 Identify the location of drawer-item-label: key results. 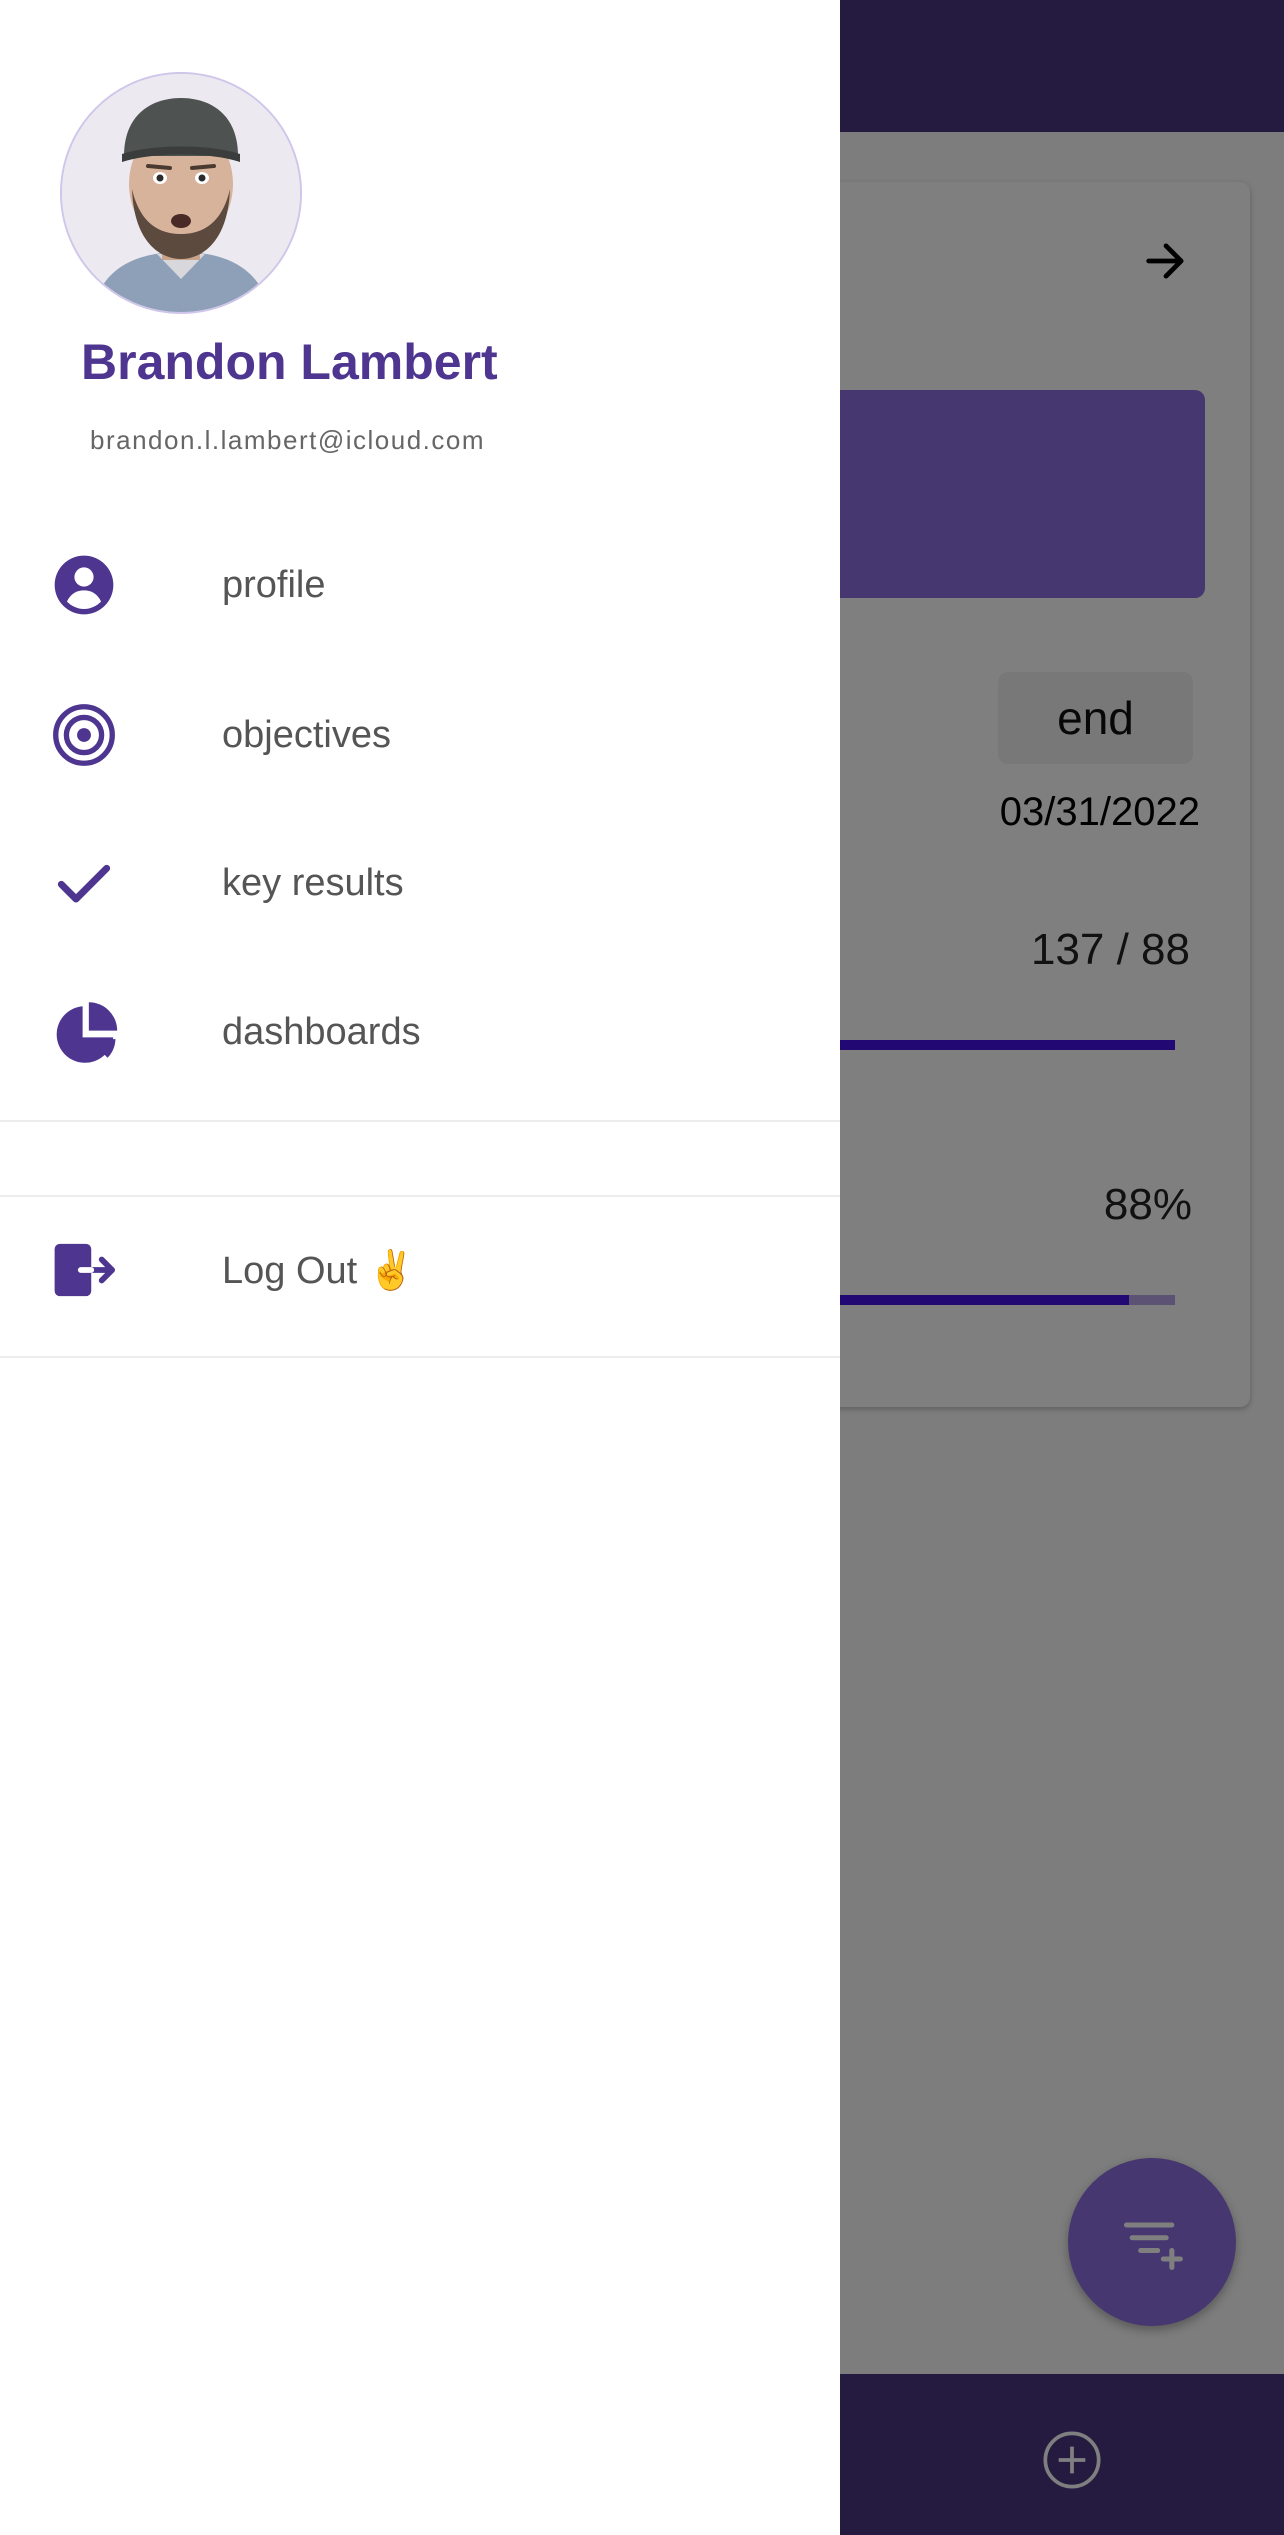
(313, 883).